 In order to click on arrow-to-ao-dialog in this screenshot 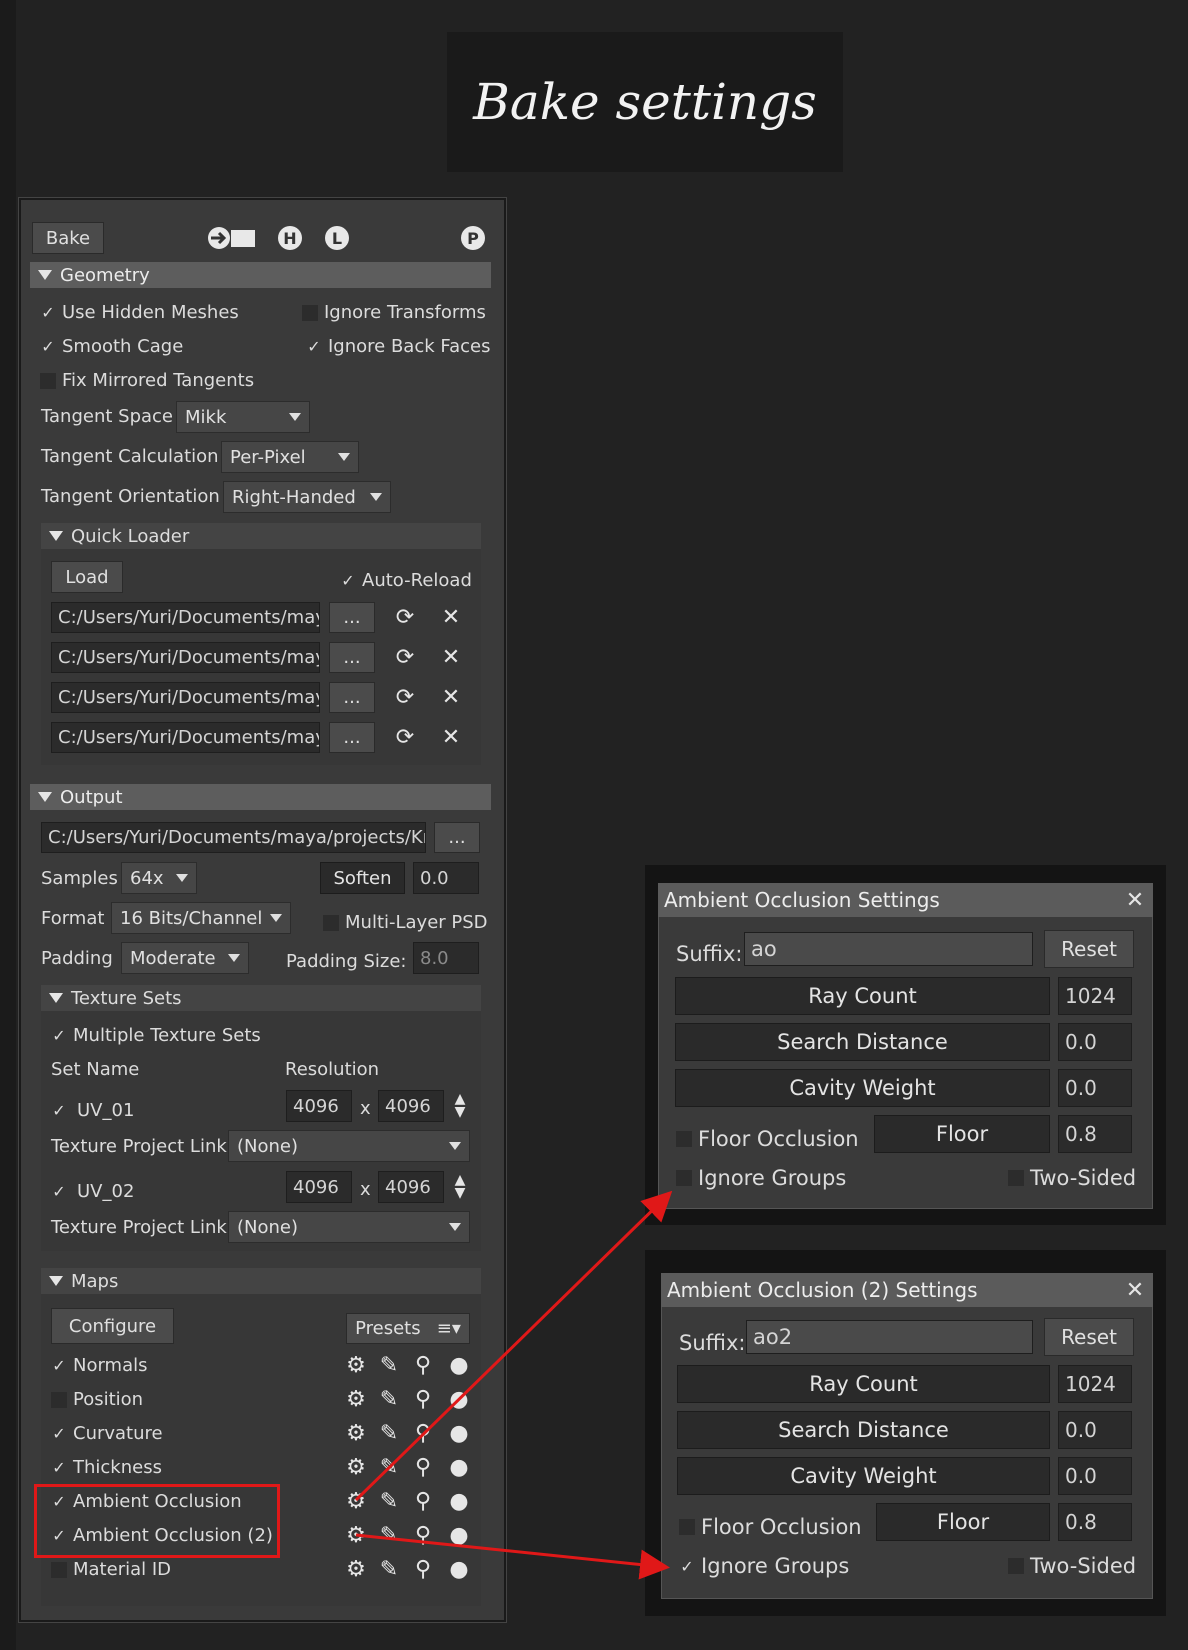, I will do `click(513, 1346)`.